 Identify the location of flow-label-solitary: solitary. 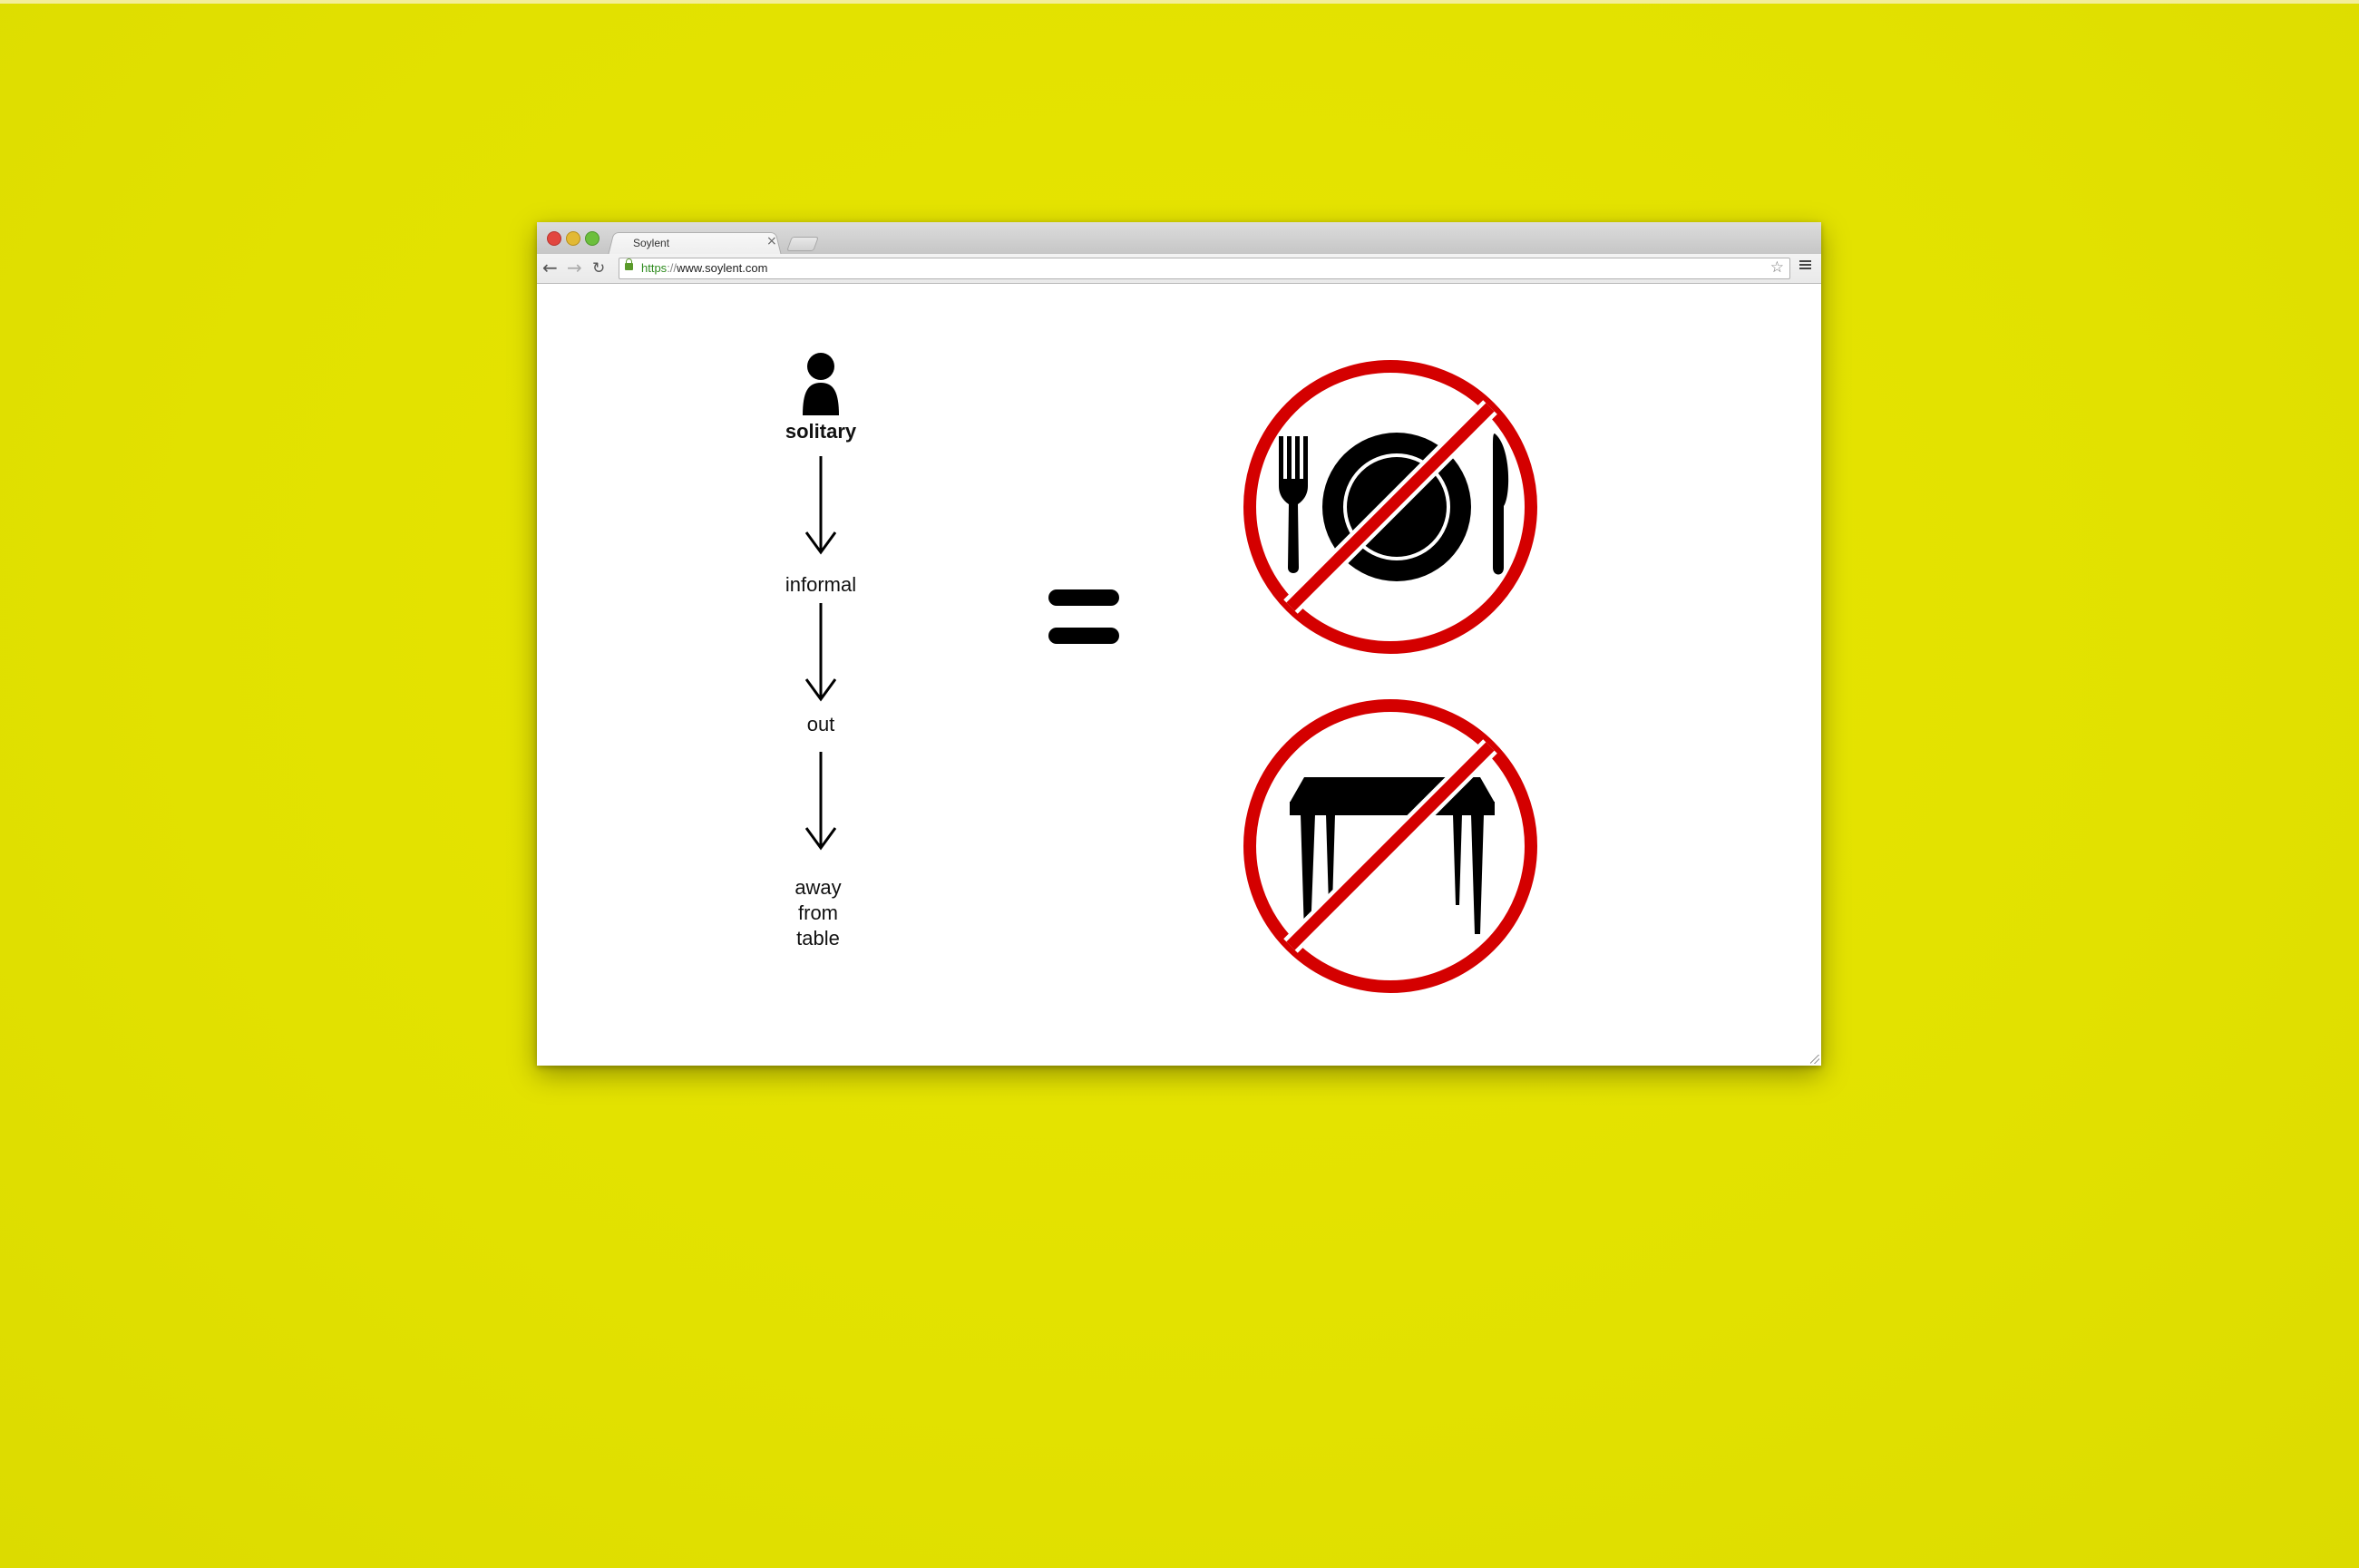
(821, 431).